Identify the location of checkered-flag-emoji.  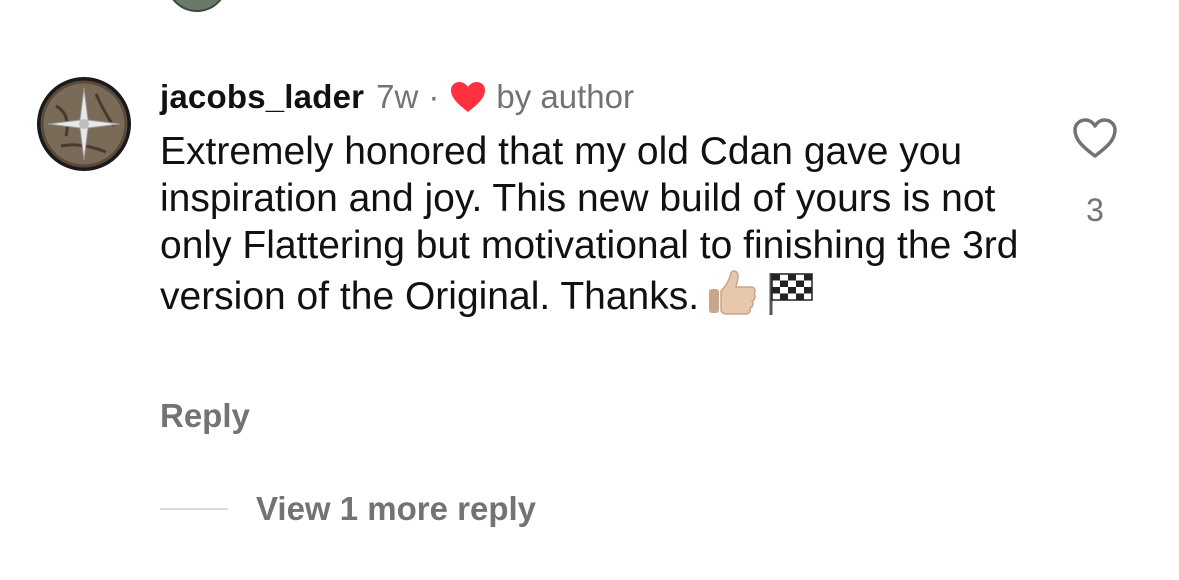
(791, 298).